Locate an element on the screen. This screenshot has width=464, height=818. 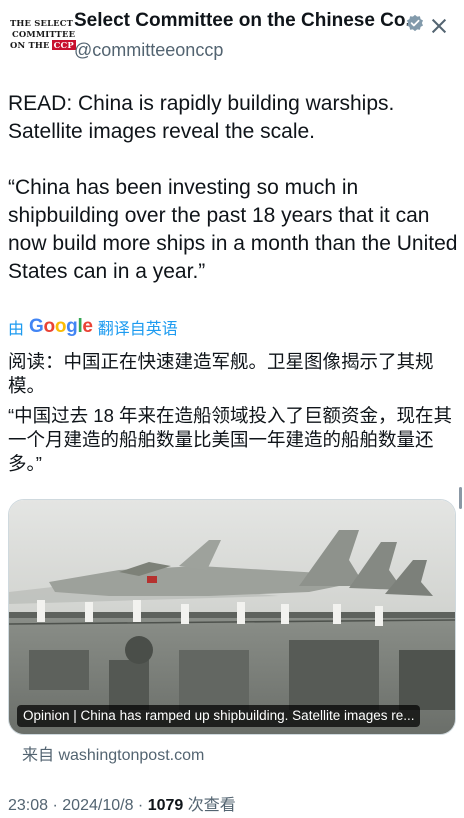
avatar-line-3: ON THE CCP is located at coordinates (43, 45).